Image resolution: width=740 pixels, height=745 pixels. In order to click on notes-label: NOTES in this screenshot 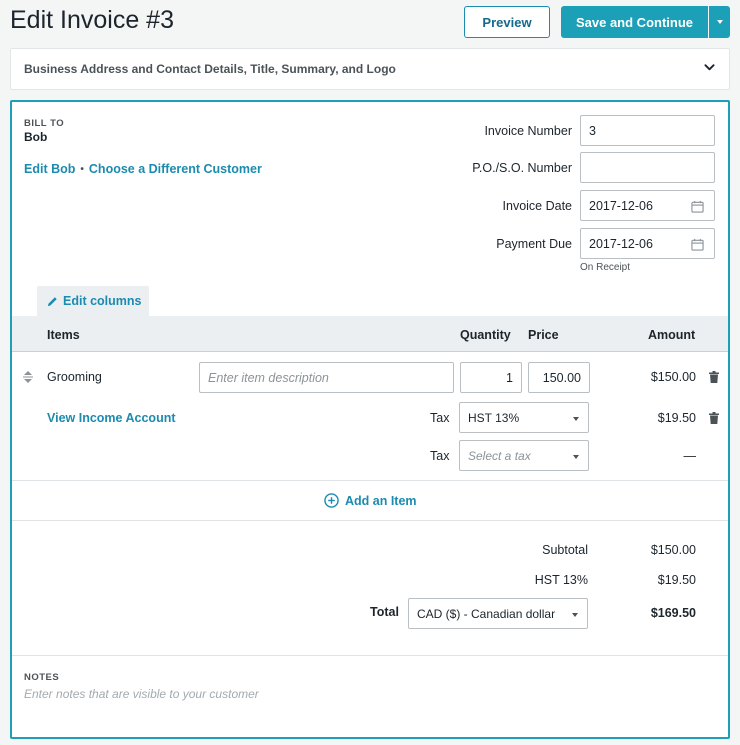, I will do `click(42, 677)`.